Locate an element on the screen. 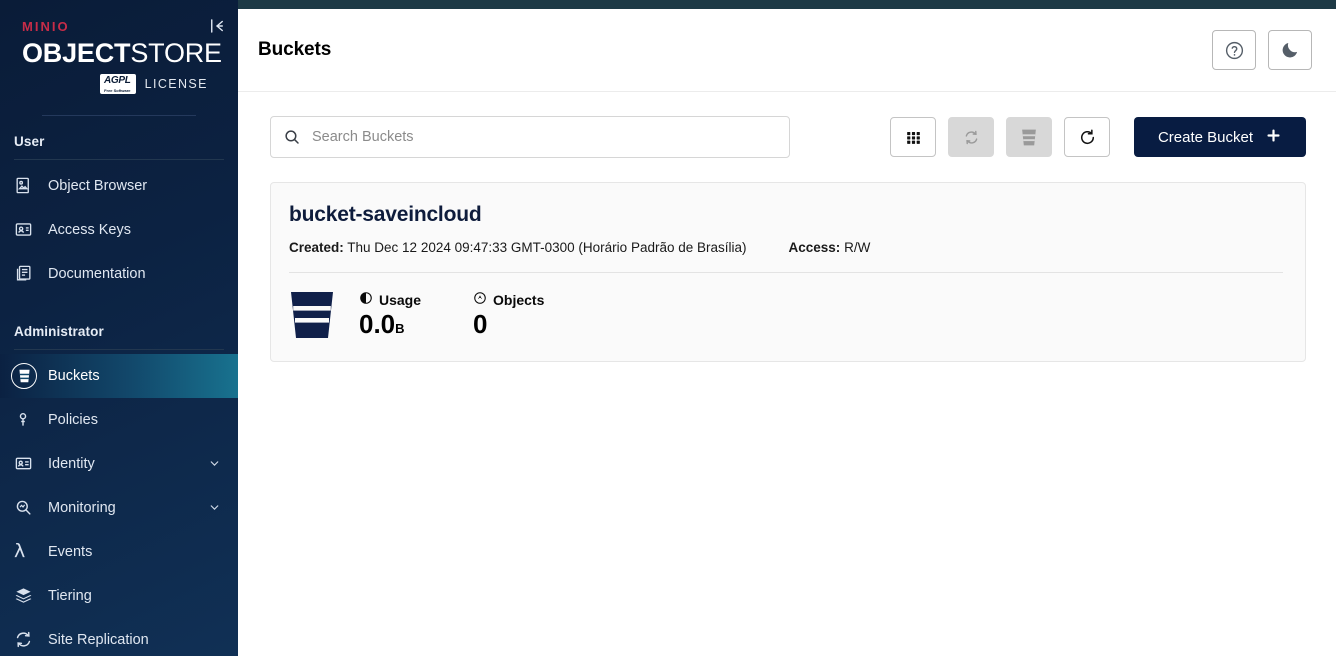 This screenshot has width=1336, height=656. buckets-toolbar: Create Bucket is located at coordinates (788, 137).